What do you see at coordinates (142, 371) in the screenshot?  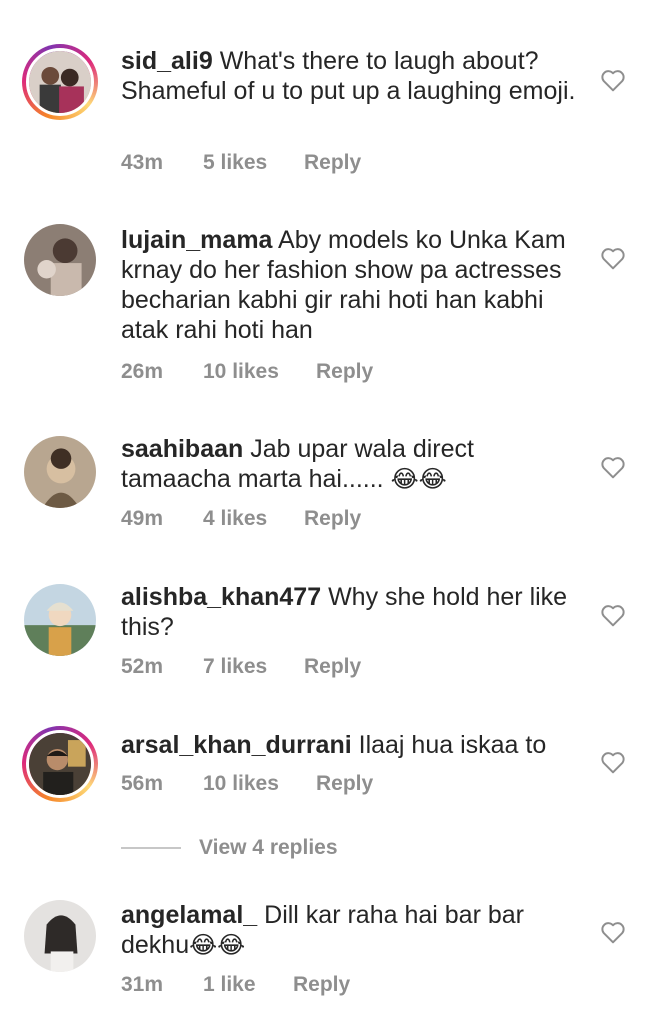 I see `timestamp: 26m` at bounding box center [142, 371].